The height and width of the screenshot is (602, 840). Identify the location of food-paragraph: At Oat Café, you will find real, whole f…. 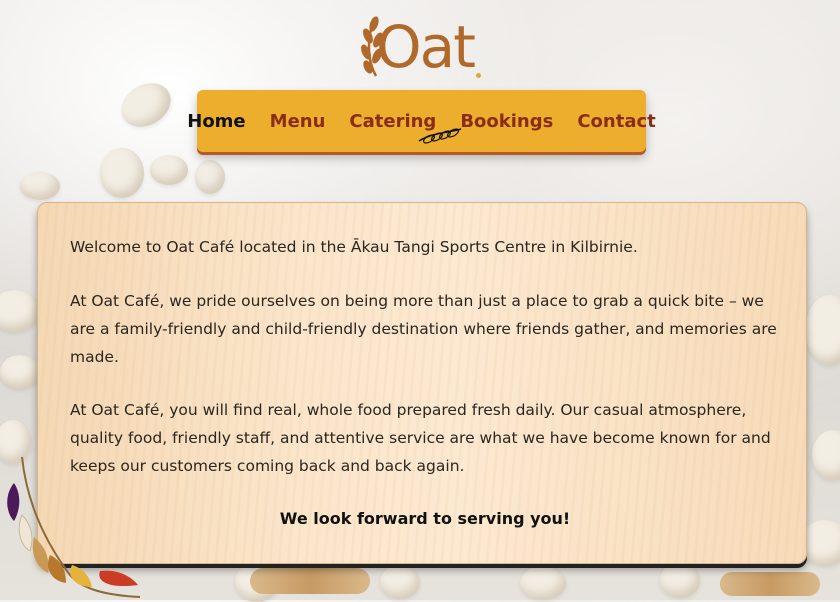
(420, 438).